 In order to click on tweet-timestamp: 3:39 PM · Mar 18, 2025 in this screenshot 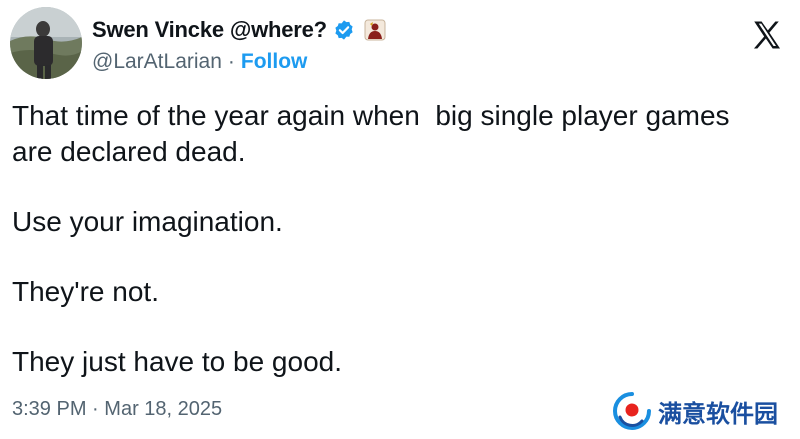, I will do `click(117, 409)`.